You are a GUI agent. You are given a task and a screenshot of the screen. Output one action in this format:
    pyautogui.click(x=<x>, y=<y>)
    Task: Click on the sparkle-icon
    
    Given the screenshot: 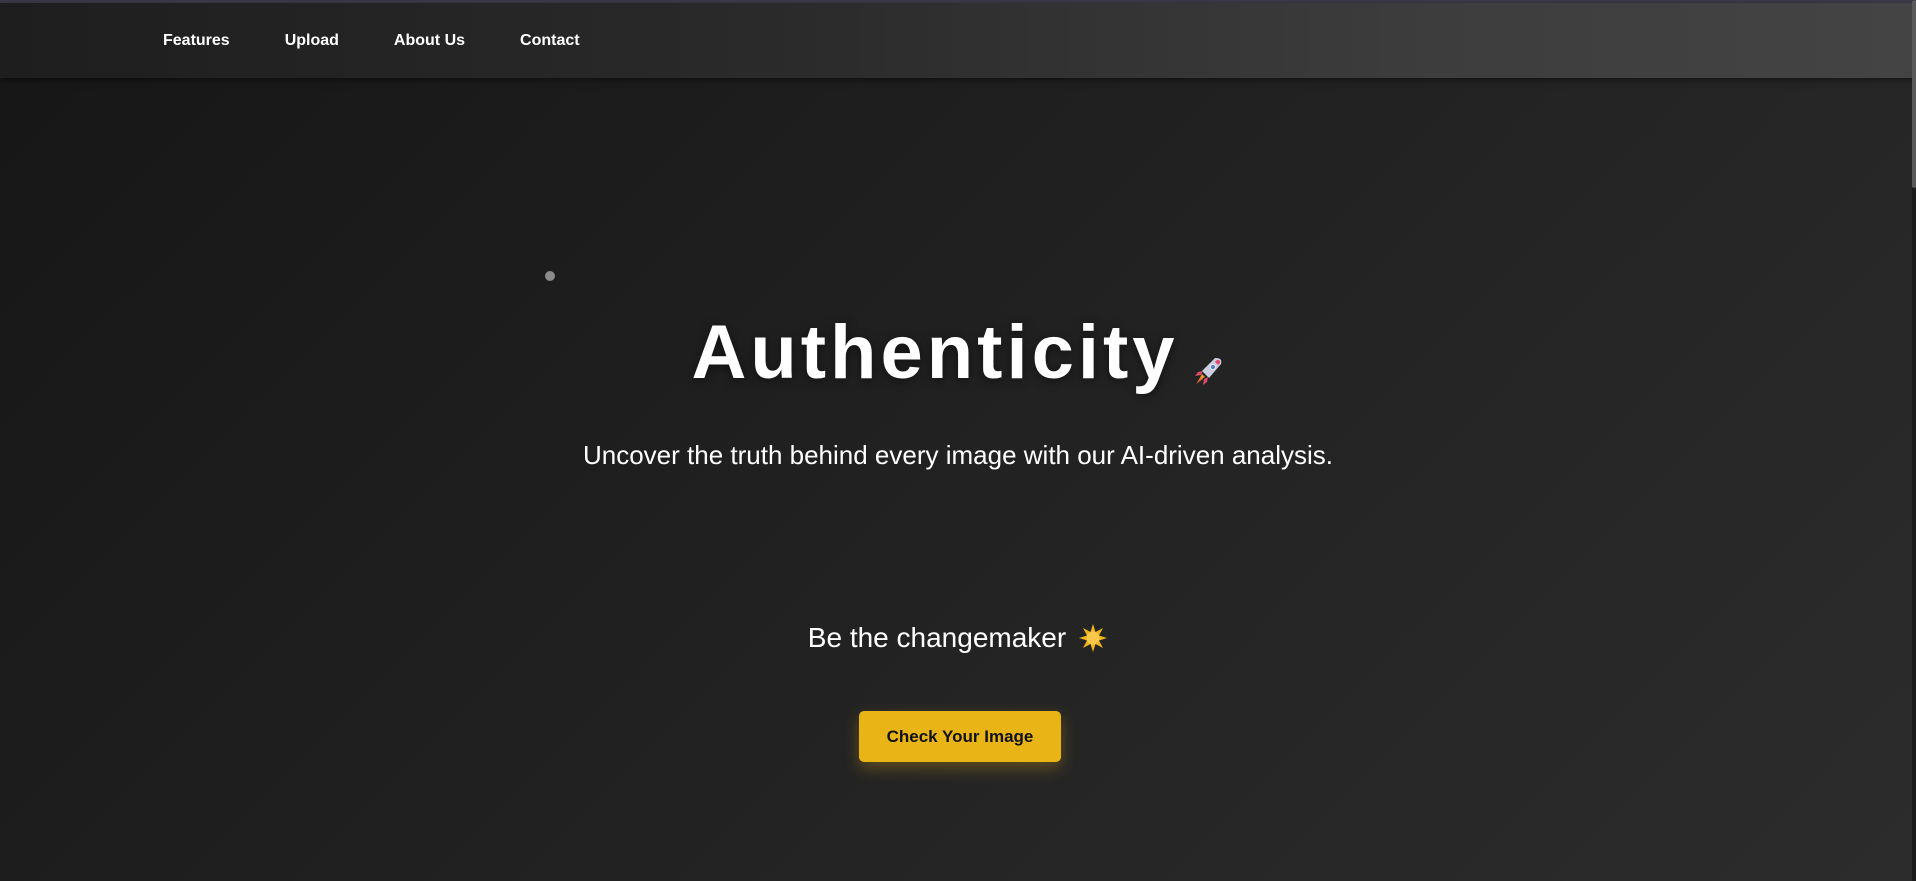 What is the action you would take?
    pyautogui.click(x=1093, y=638)
    